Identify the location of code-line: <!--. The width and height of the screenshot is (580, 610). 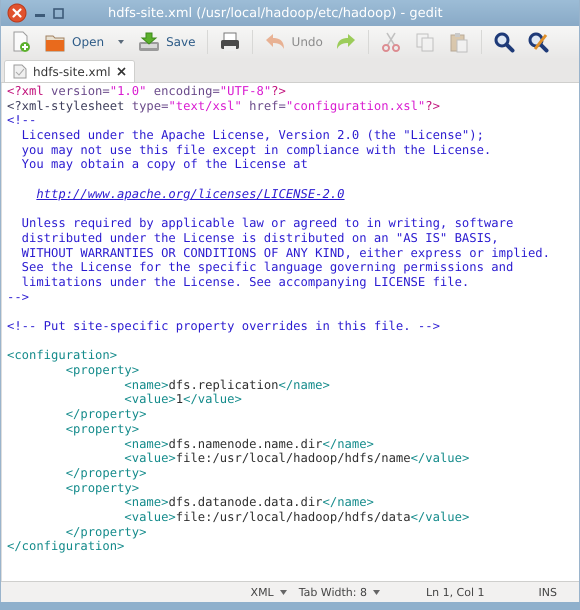
(21, 120).